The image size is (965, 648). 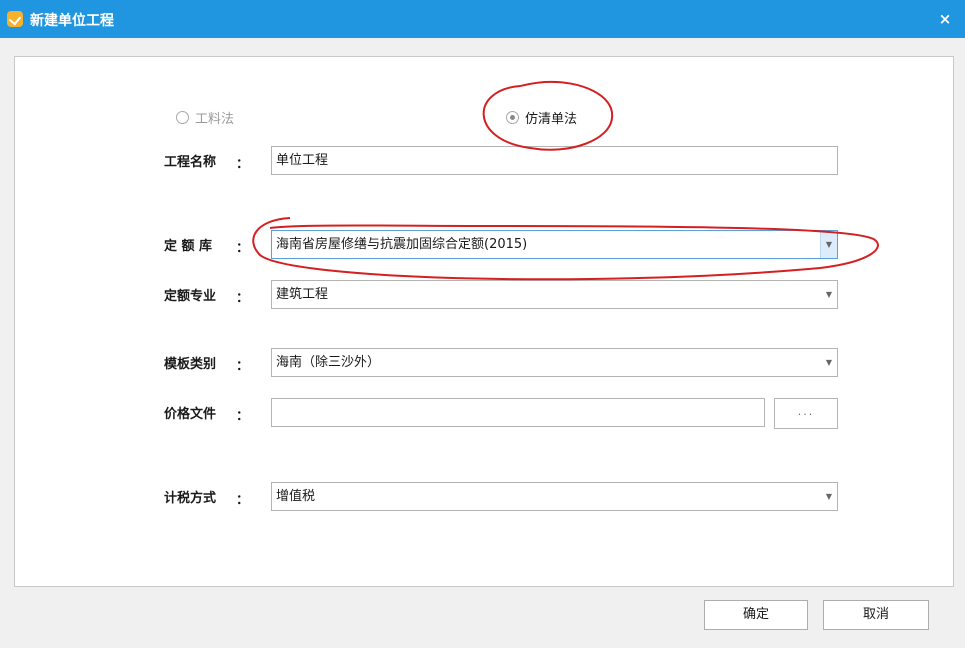 I want to click on radio-label: 仿清单法, so click(x=551, y=119).